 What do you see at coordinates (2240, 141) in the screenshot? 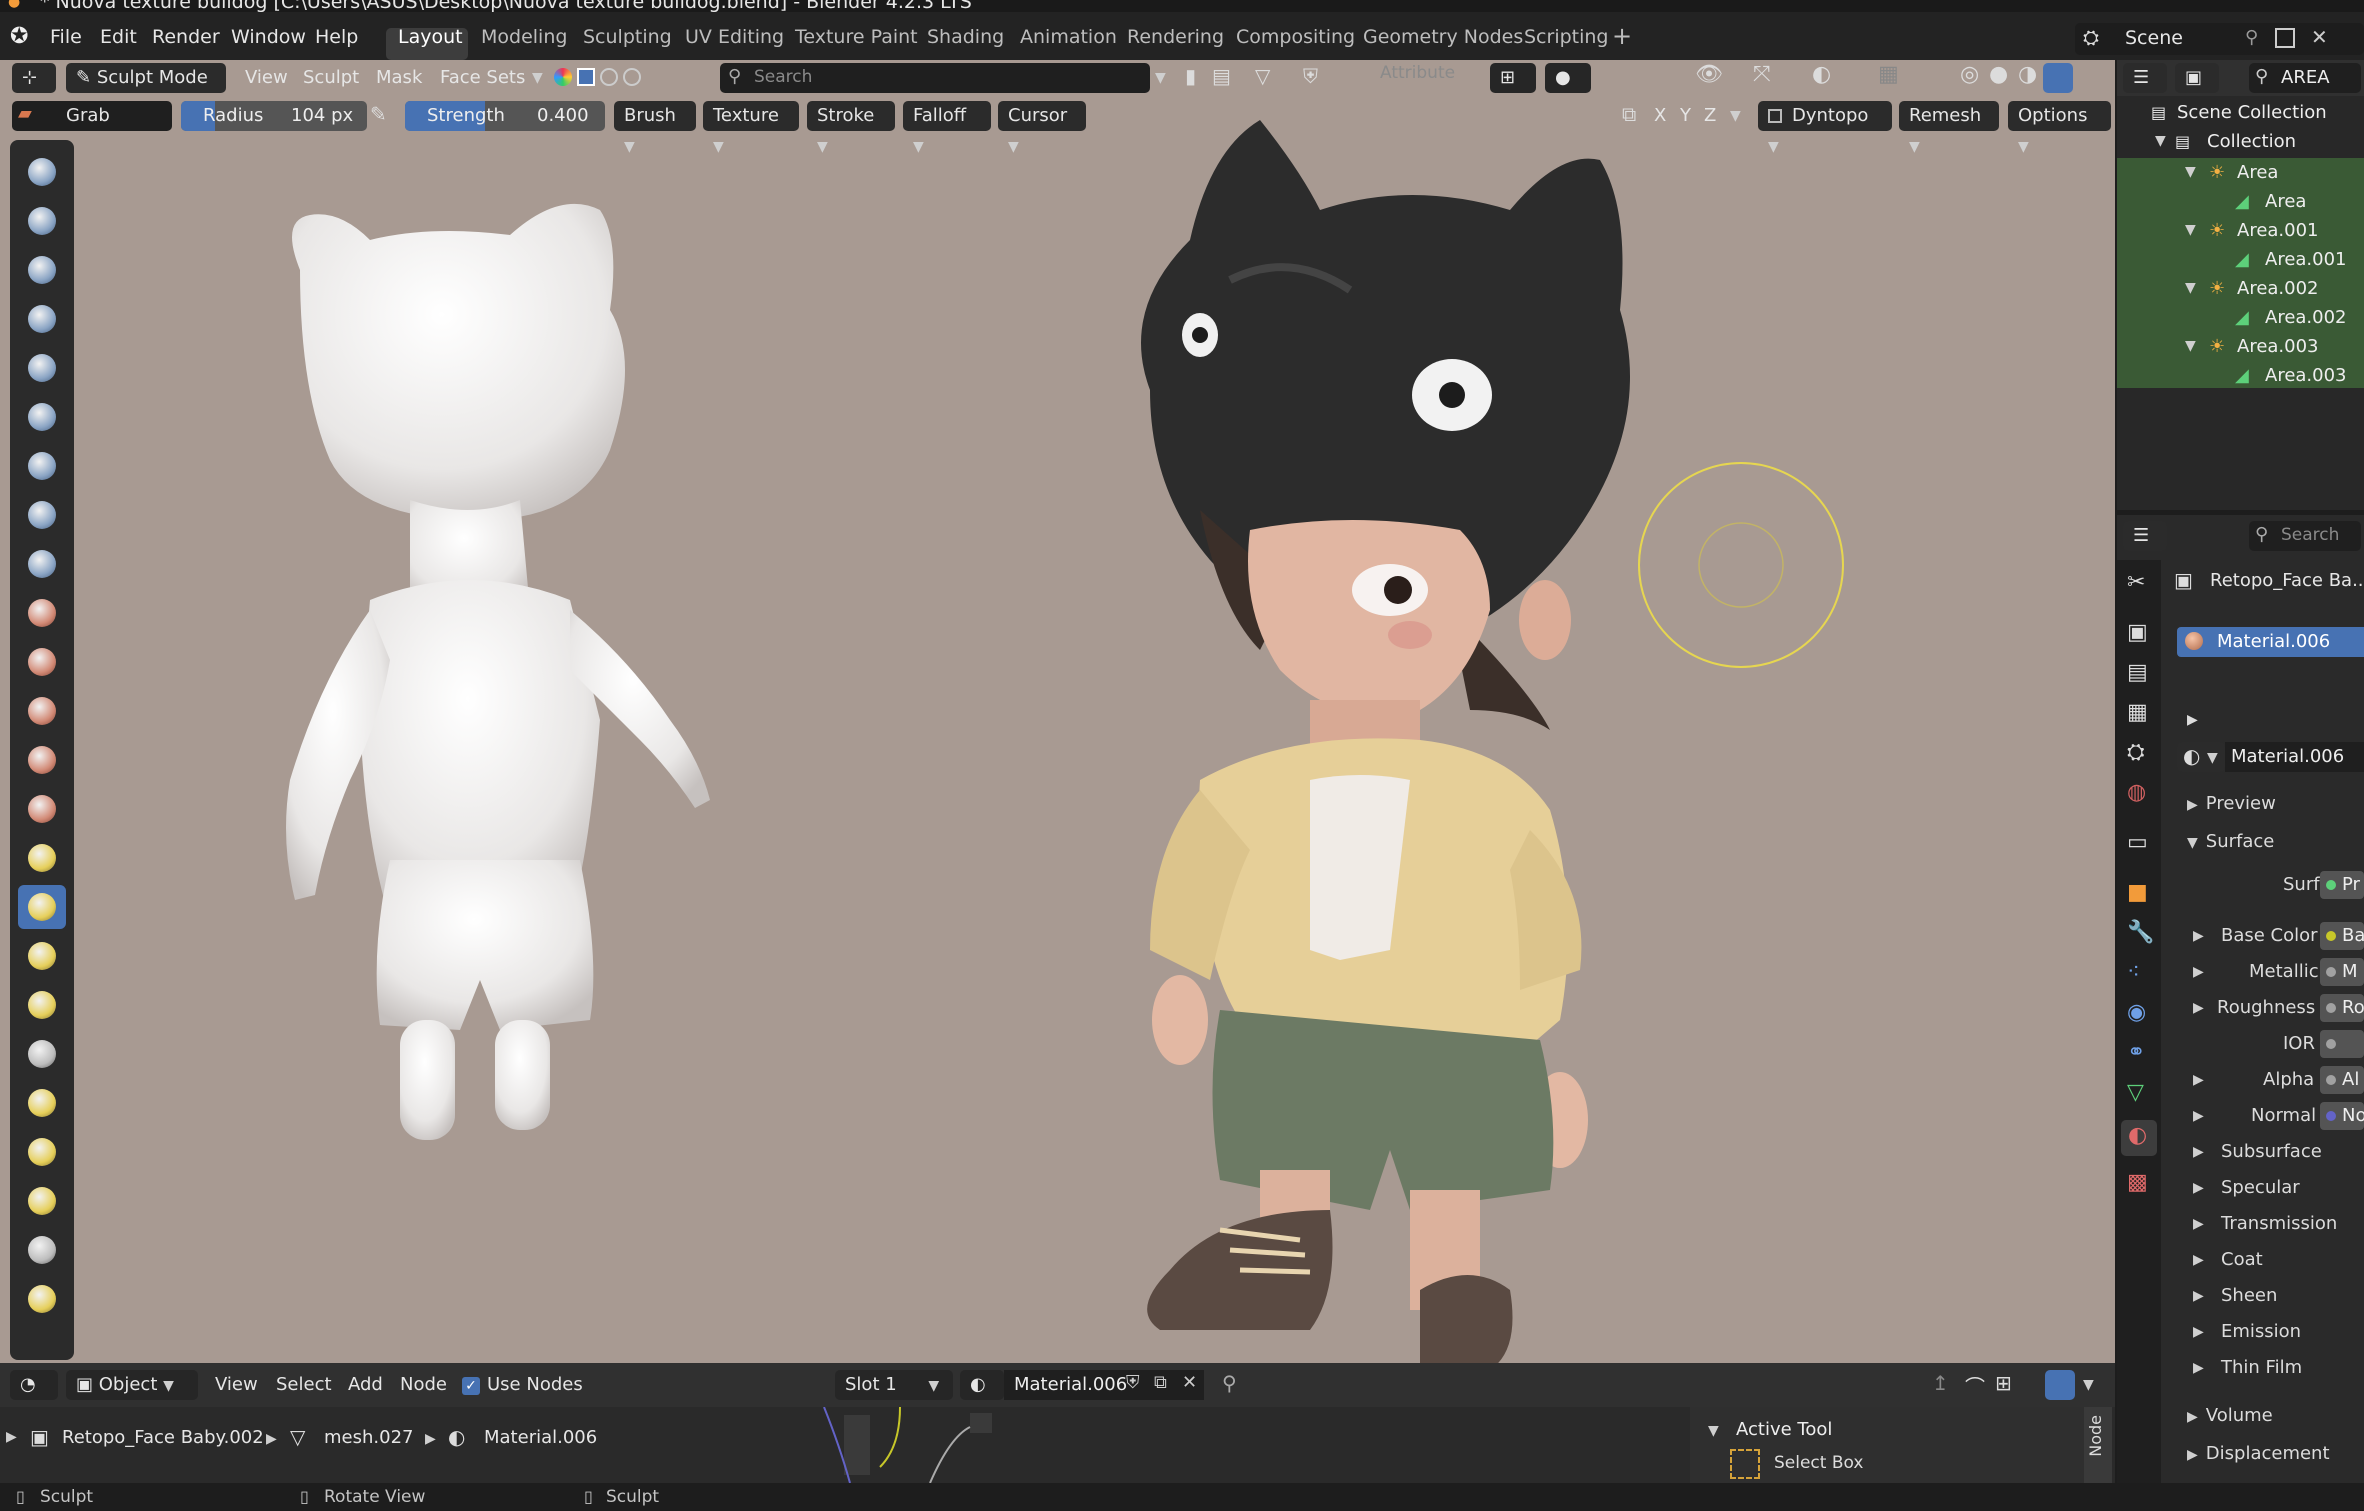
I see `outliner-row-collection: ▼ ▤ Collection` at bounding box center [2240, 141].